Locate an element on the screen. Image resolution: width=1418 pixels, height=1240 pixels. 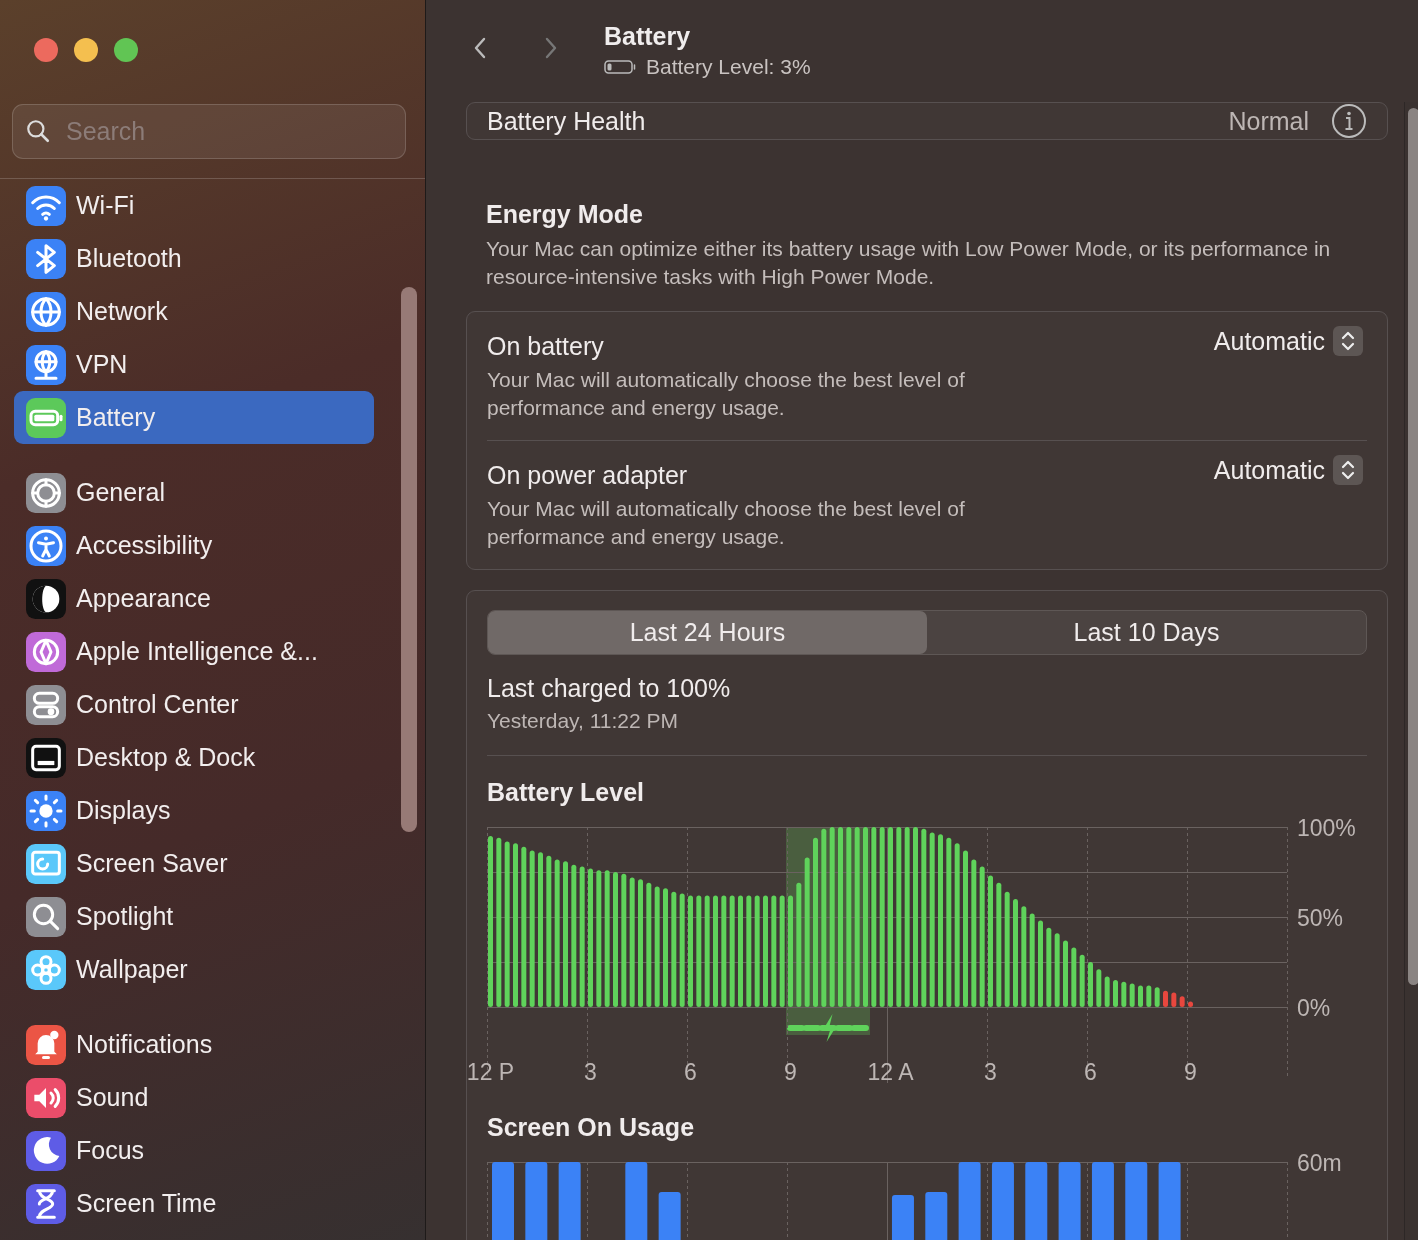
search-icon is located at coordinates (38, 131).